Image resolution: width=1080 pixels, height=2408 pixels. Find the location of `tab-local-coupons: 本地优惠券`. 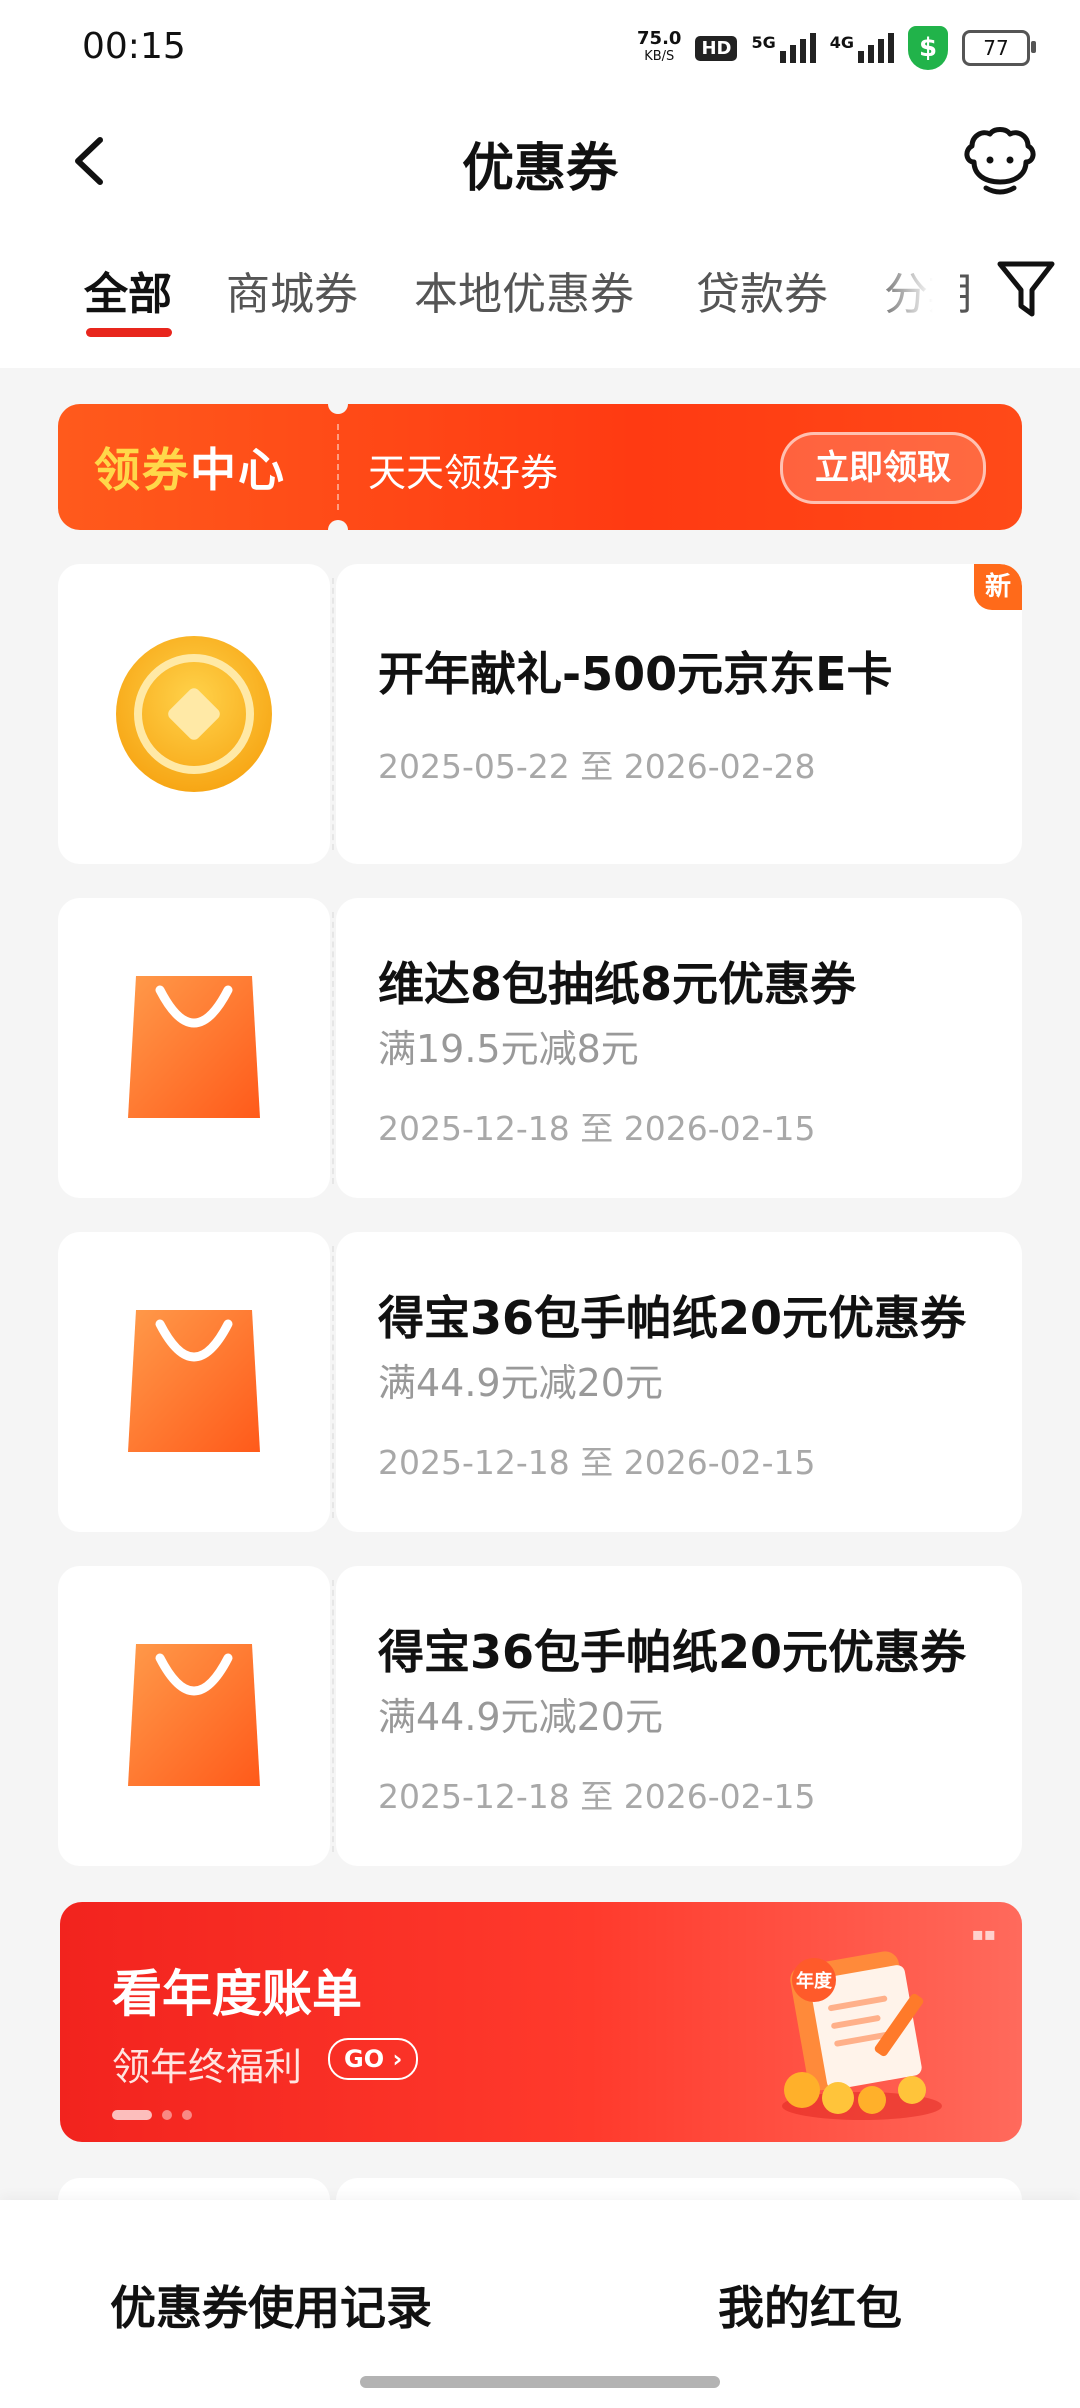

tab-local-coupons: 本地优惠券 is located at coordinates (524, 290).